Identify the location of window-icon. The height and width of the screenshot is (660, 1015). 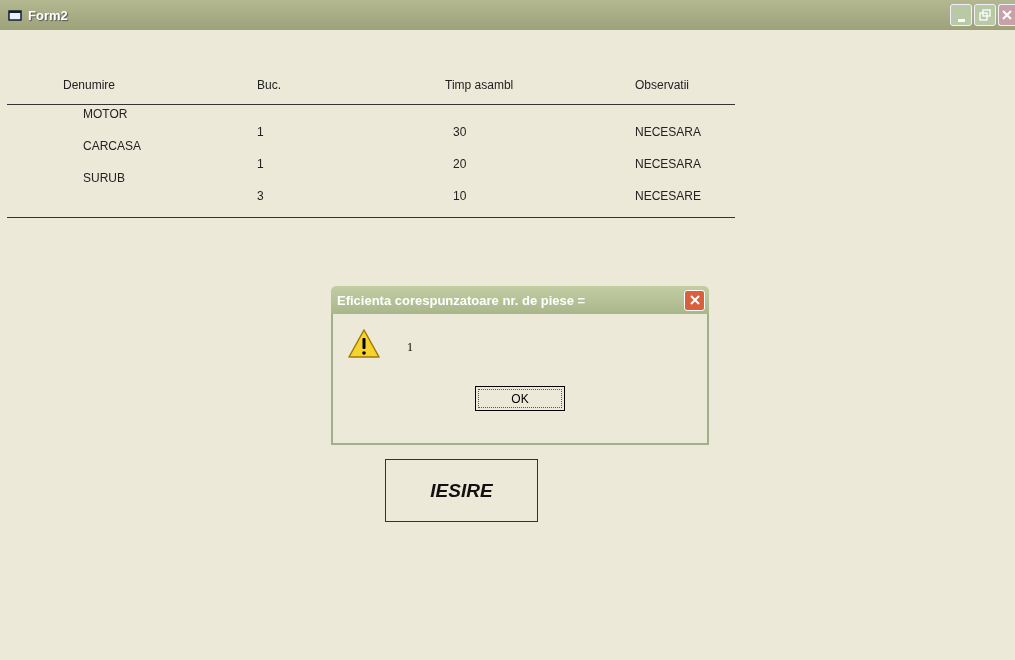
(15, 15).